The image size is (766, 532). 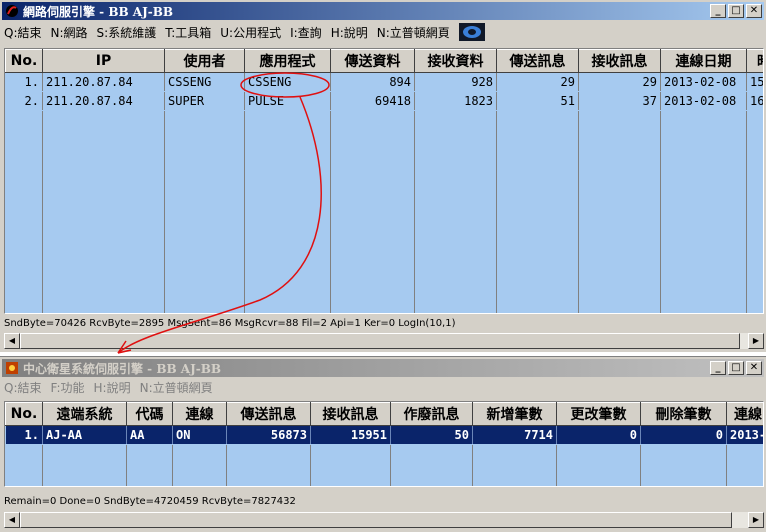 I want to click on cell-application: PULSE, so click(x=287, y=101).